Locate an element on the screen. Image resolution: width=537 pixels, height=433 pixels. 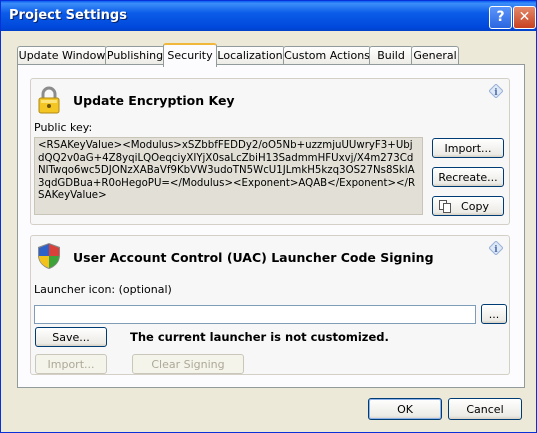
close-button: ✕ is located at coordinates (524, 17).